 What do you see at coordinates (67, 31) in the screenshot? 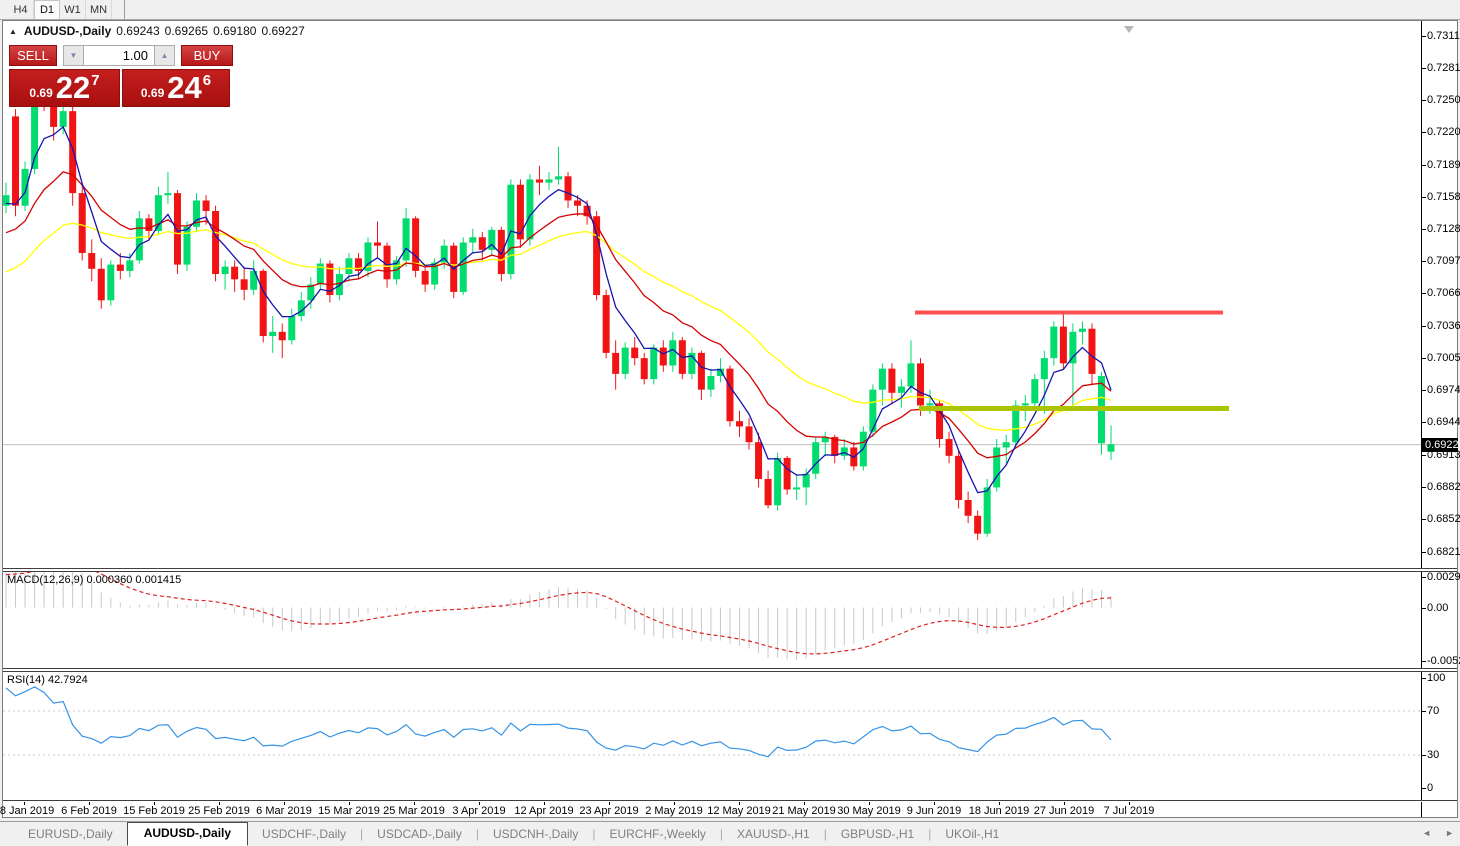
I see `chart-symbol-label: AUDUSD-,Daily` at bounding box center [67, 31].